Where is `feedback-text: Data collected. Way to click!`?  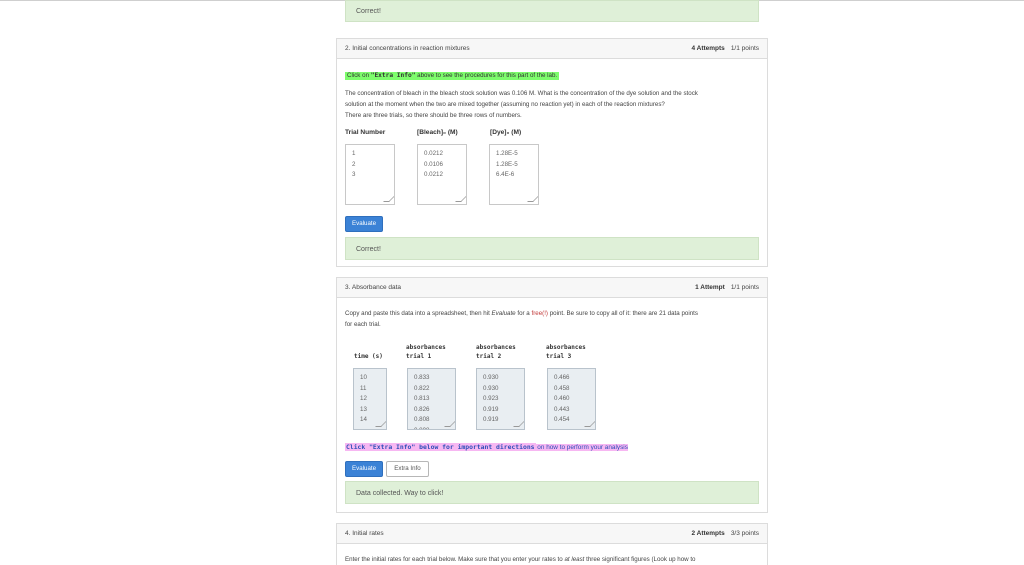
feedback-text: Data collected. Way to click! is located at coordinates (400, 493).